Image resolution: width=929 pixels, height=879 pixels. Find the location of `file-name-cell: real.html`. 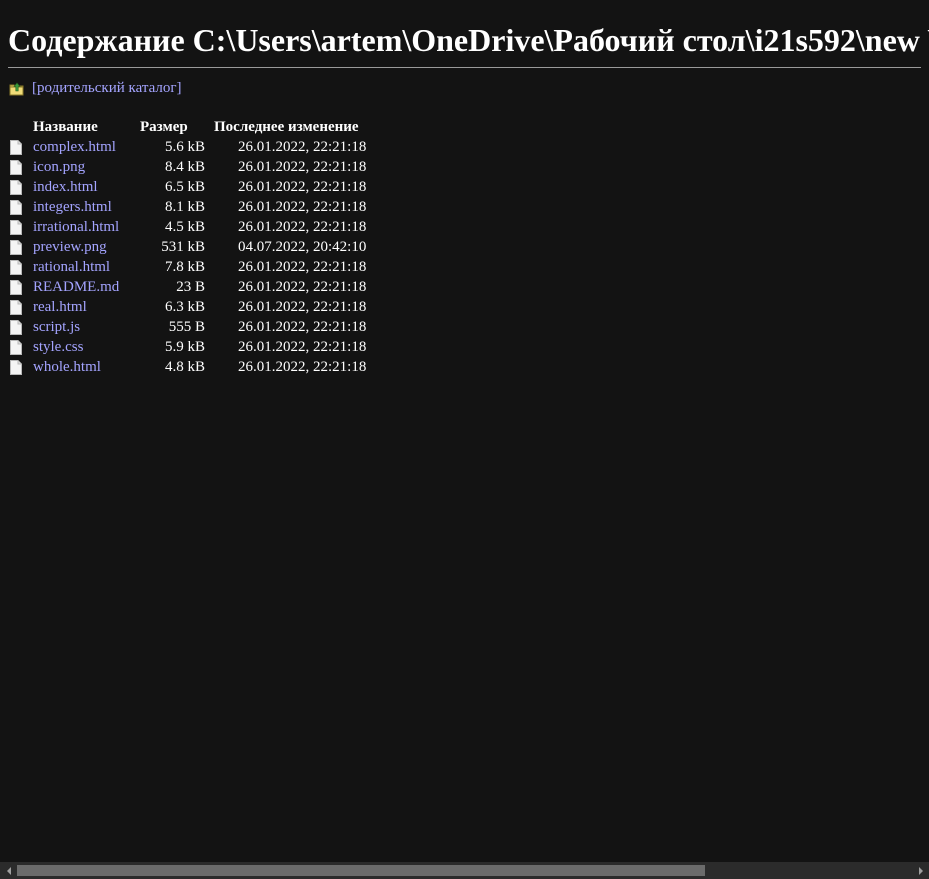

file-name-cell: real.html is located at coordinates (86, 307).